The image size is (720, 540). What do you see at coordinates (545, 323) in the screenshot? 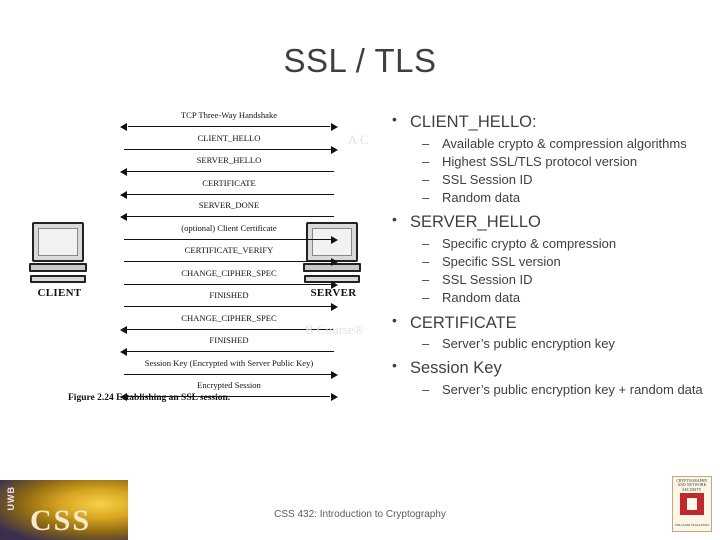
I see `bullet-certificate: CERTIFICATE` at bounding box center [545, 323].